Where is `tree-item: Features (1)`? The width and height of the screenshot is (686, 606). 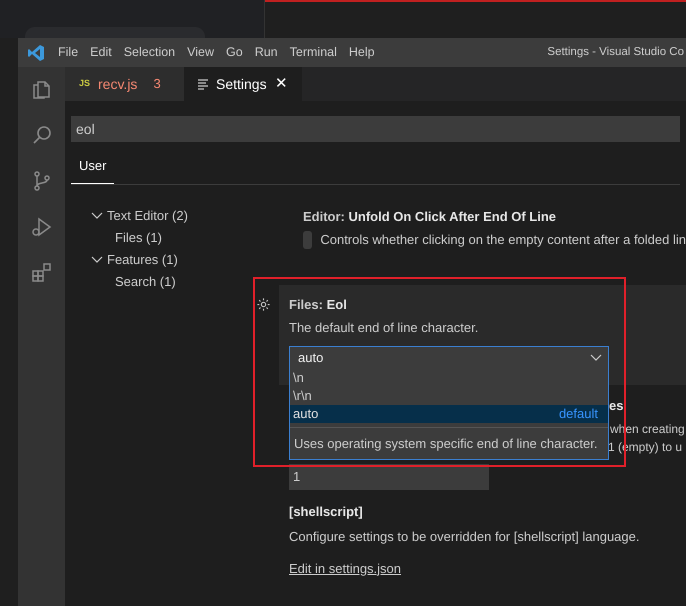 tree-item: Features (1) is located at coordinates (172, 259).